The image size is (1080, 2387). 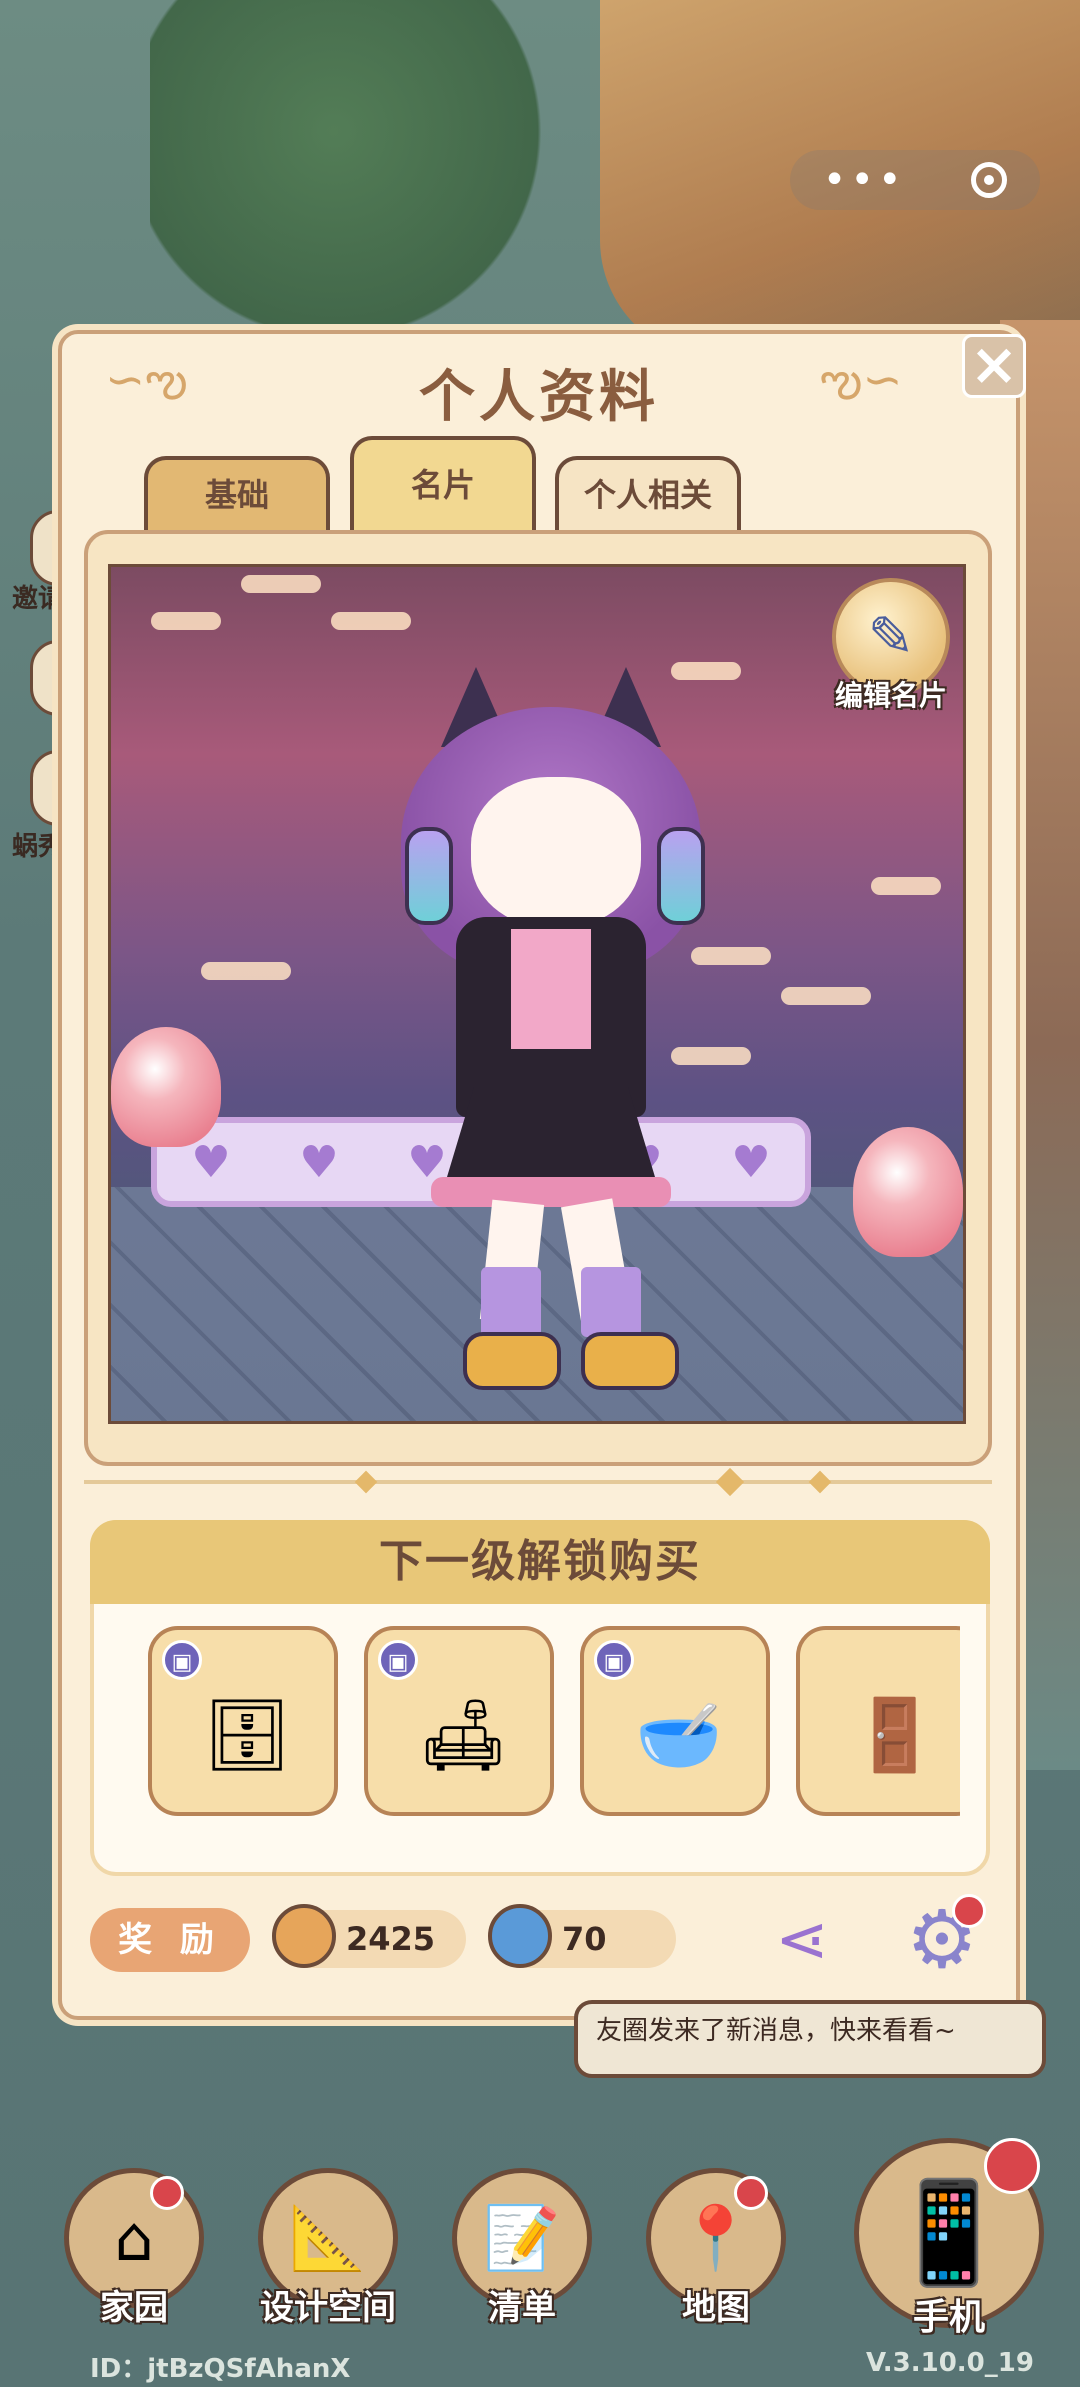 I want to click on avatar-face, so click(x=556, y=852).